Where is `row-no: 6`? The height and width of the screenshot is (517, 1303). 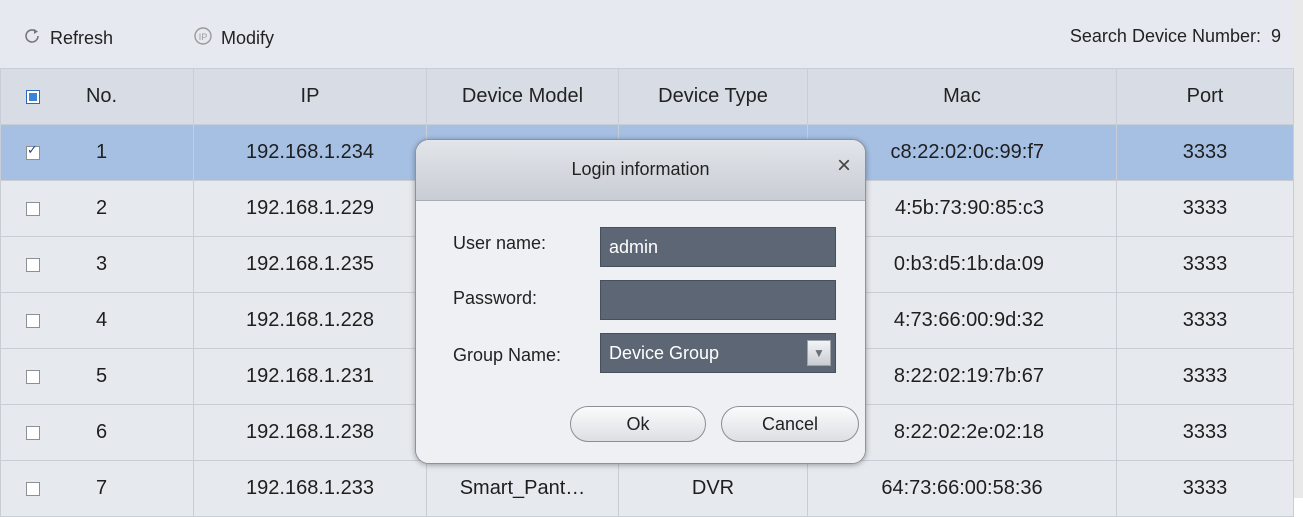
row-no: 6 is located at coordinates (101, 432).